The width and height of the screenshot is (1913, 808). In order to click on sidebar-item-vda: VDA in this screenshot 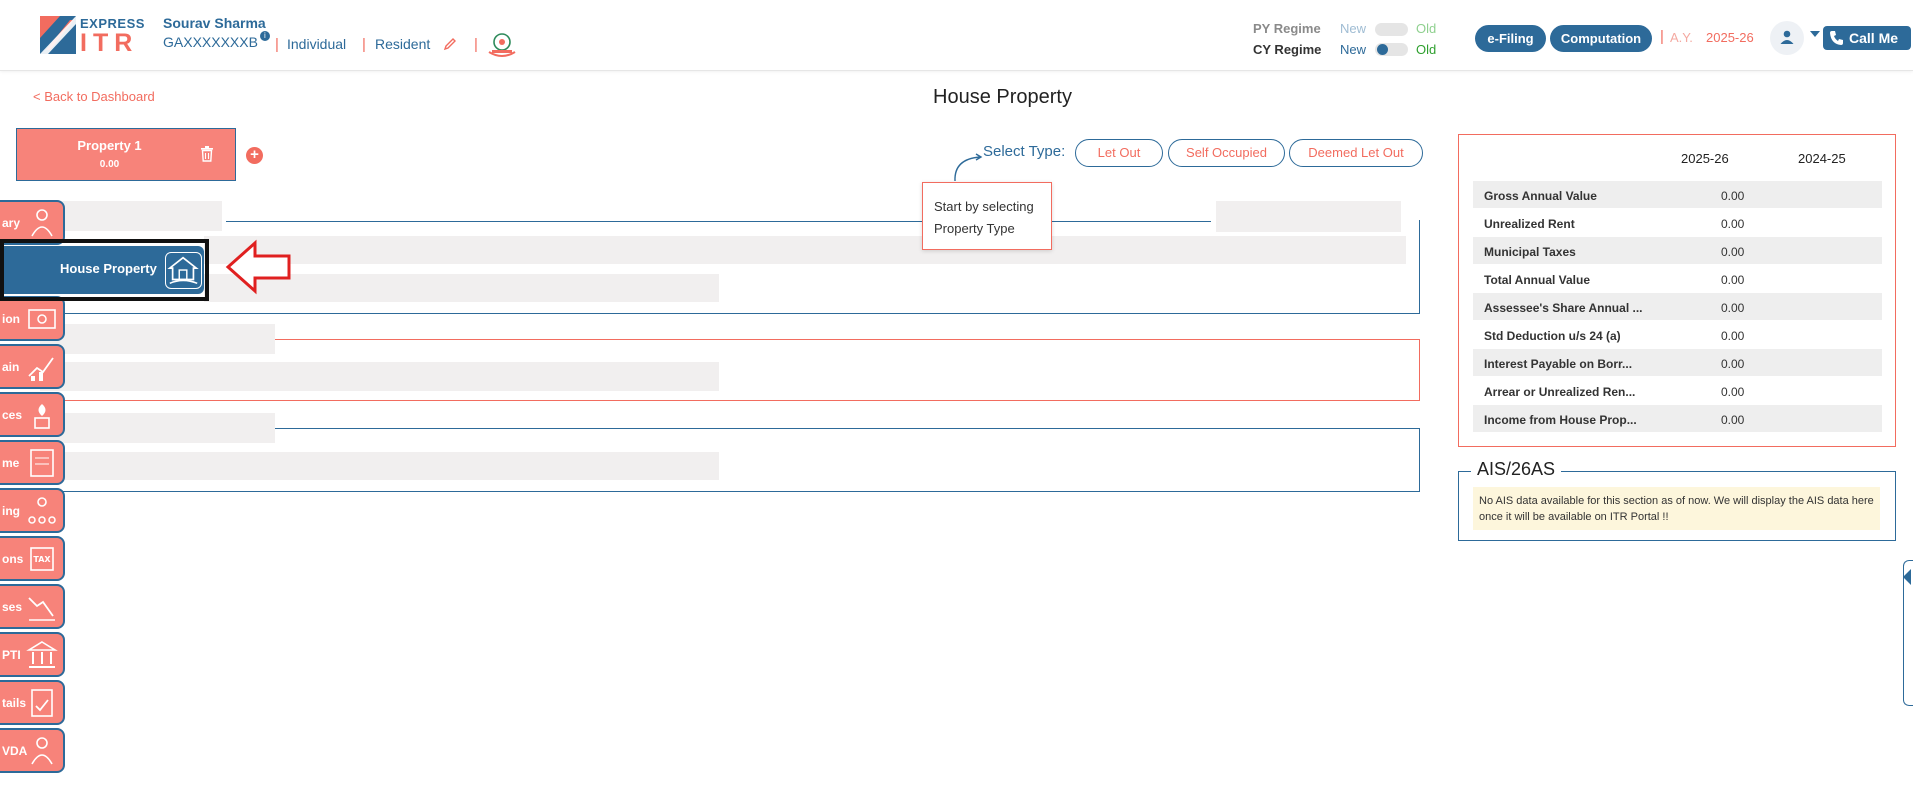, I will do `click(32, 750)`.